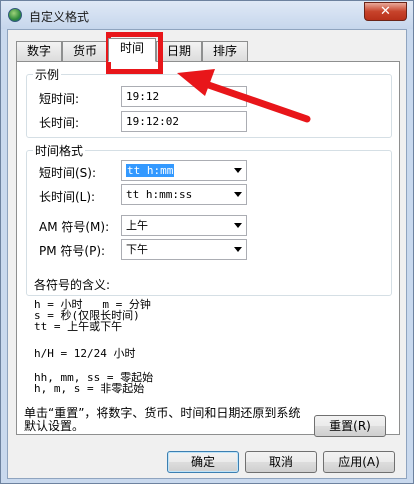 Image resolution: width=414 pixels, height=484 pixels. What do you see at coordinates (132, 50) in the screenshot?
I see `tab-time: 时间` at bounding box center [132, 50].